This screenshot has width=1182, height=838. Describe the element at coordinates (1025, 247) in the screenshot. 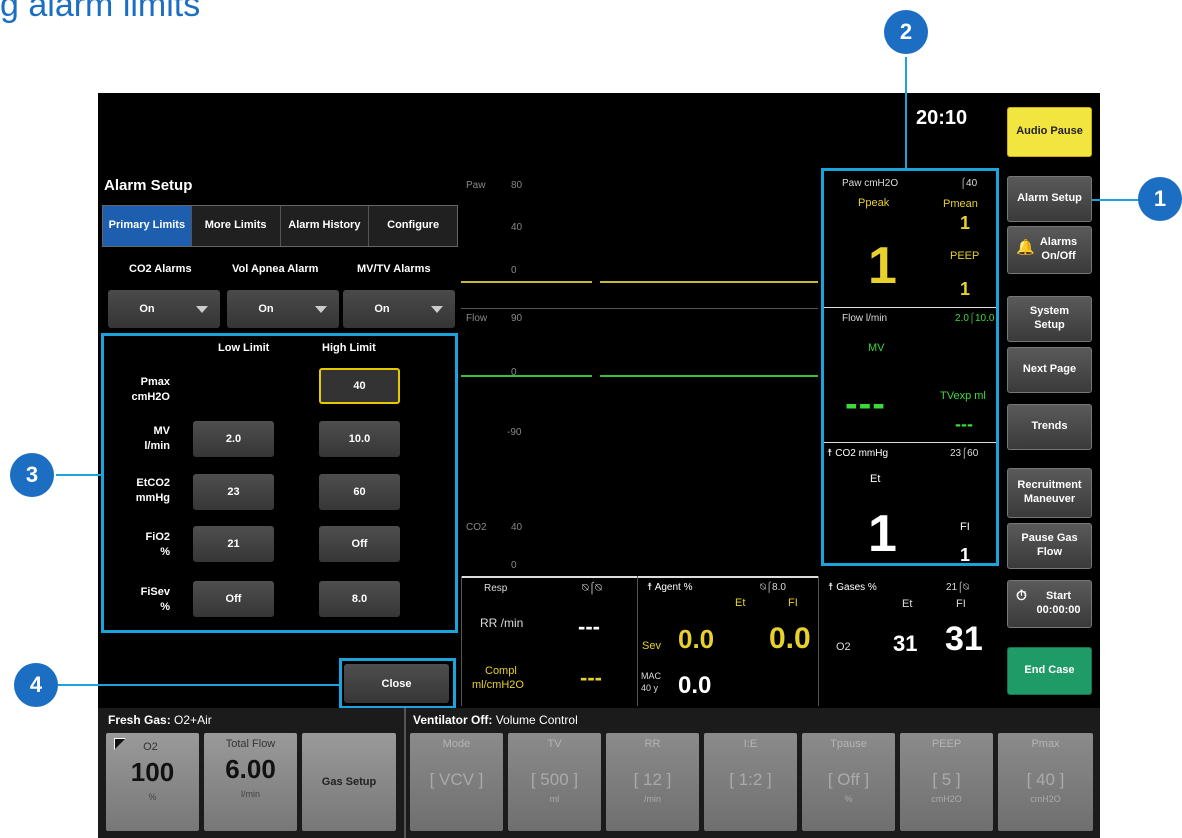

I see `alarm-bell-icon: 🔔` at that location.